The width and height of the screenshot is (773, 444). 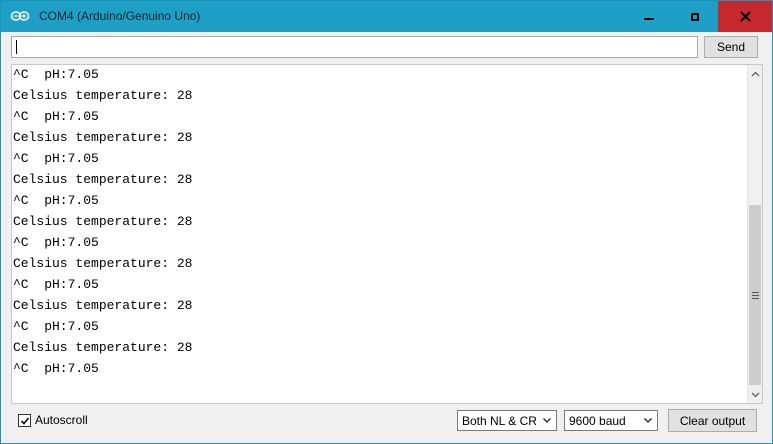 I want to click on scroll-up-button, so click(x=755, y=73).